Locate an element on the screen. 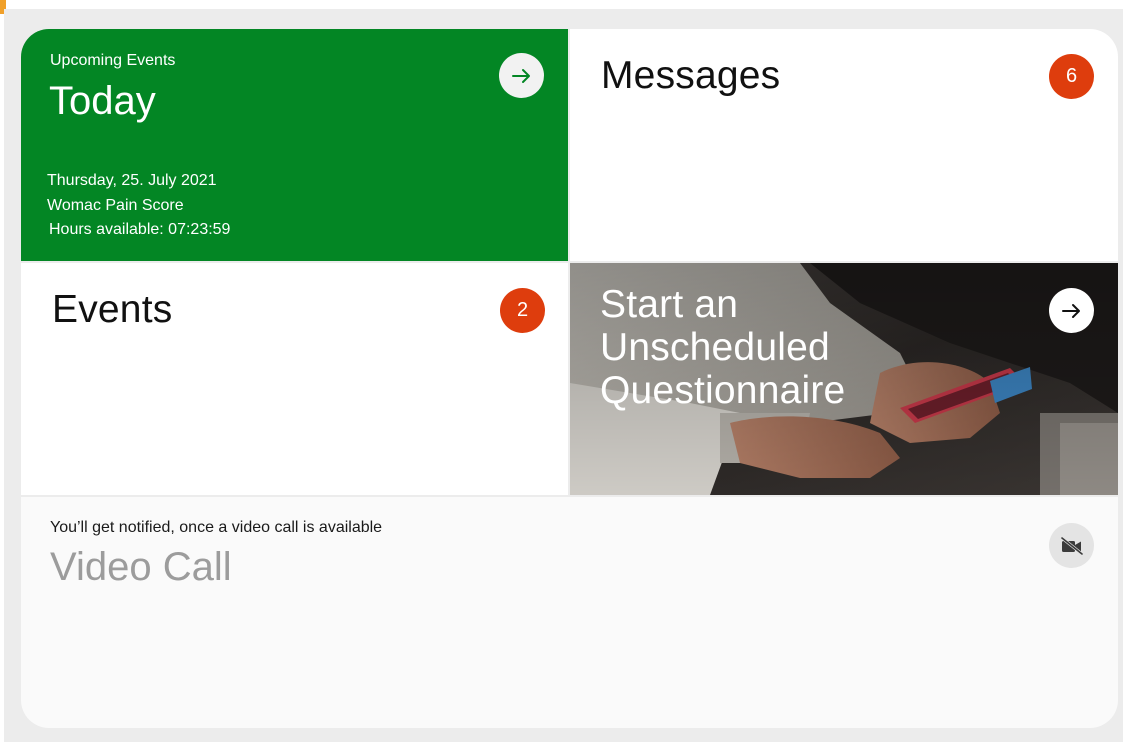  events-title: Events is located at coordinates (112, 309).